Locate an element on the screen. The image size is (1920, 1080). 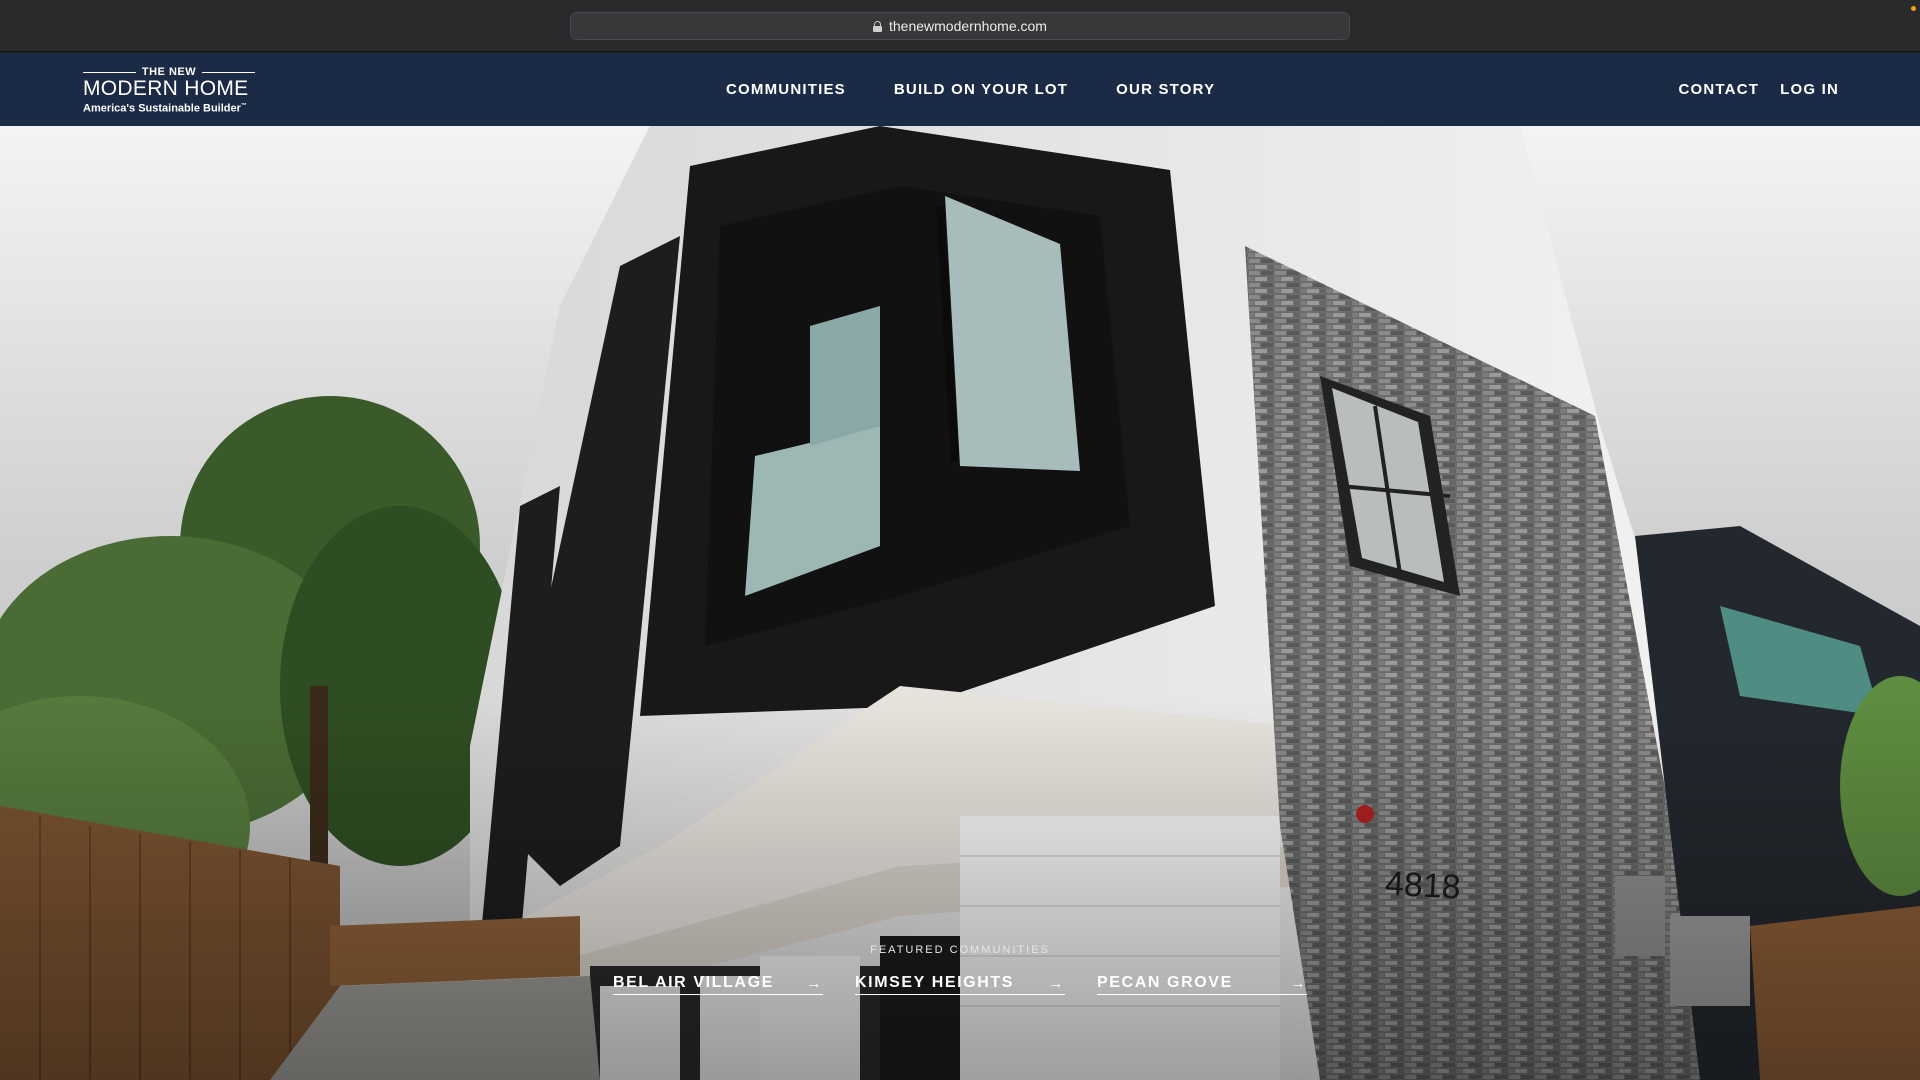
community-link-kimsey-heights: KIMSEY HEIGHTS → is located at coordinates (960, 984).